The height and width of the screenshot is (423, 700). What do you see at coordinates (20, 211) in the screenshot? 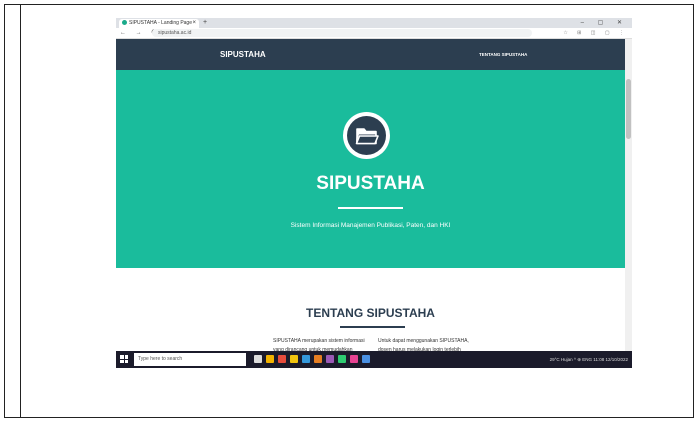
I see `frame-divider-left` at bounding box center [20, 211].